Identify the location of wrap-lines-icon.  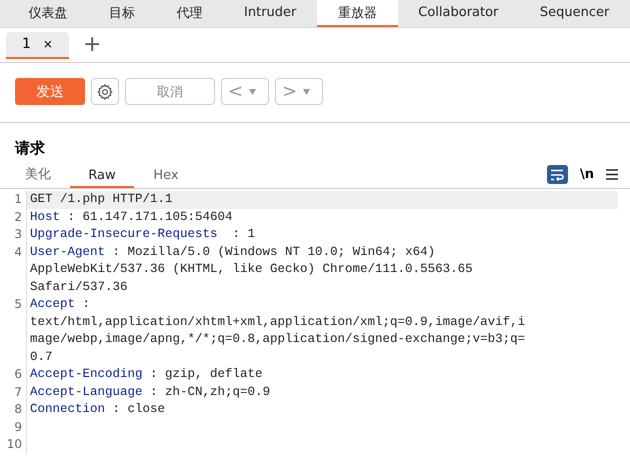
(557, 174).